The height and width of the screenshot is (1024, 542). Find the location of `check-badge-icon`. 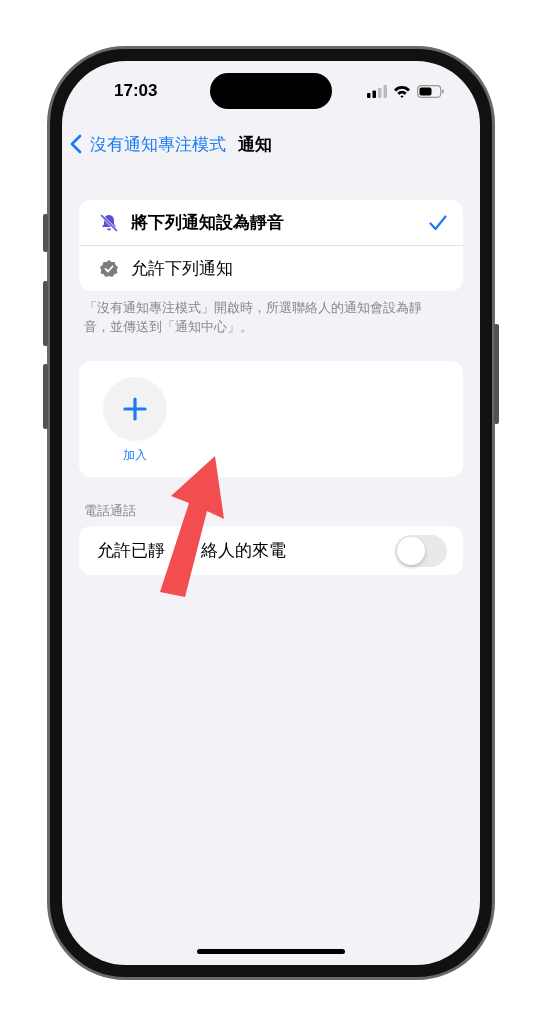

check-badge-icon is located at coordinates (109, 268).